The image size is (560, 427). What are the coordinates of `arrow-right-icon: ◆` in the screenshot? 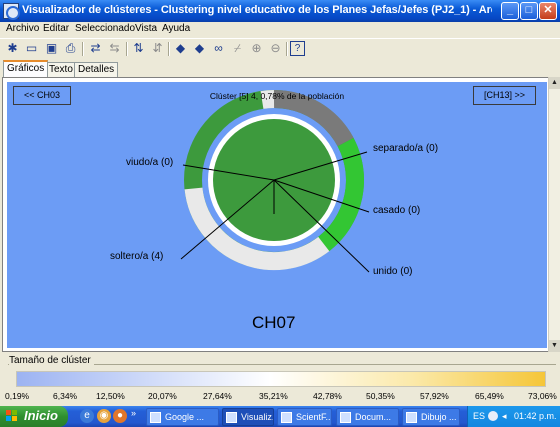 It's located at (199, 48).